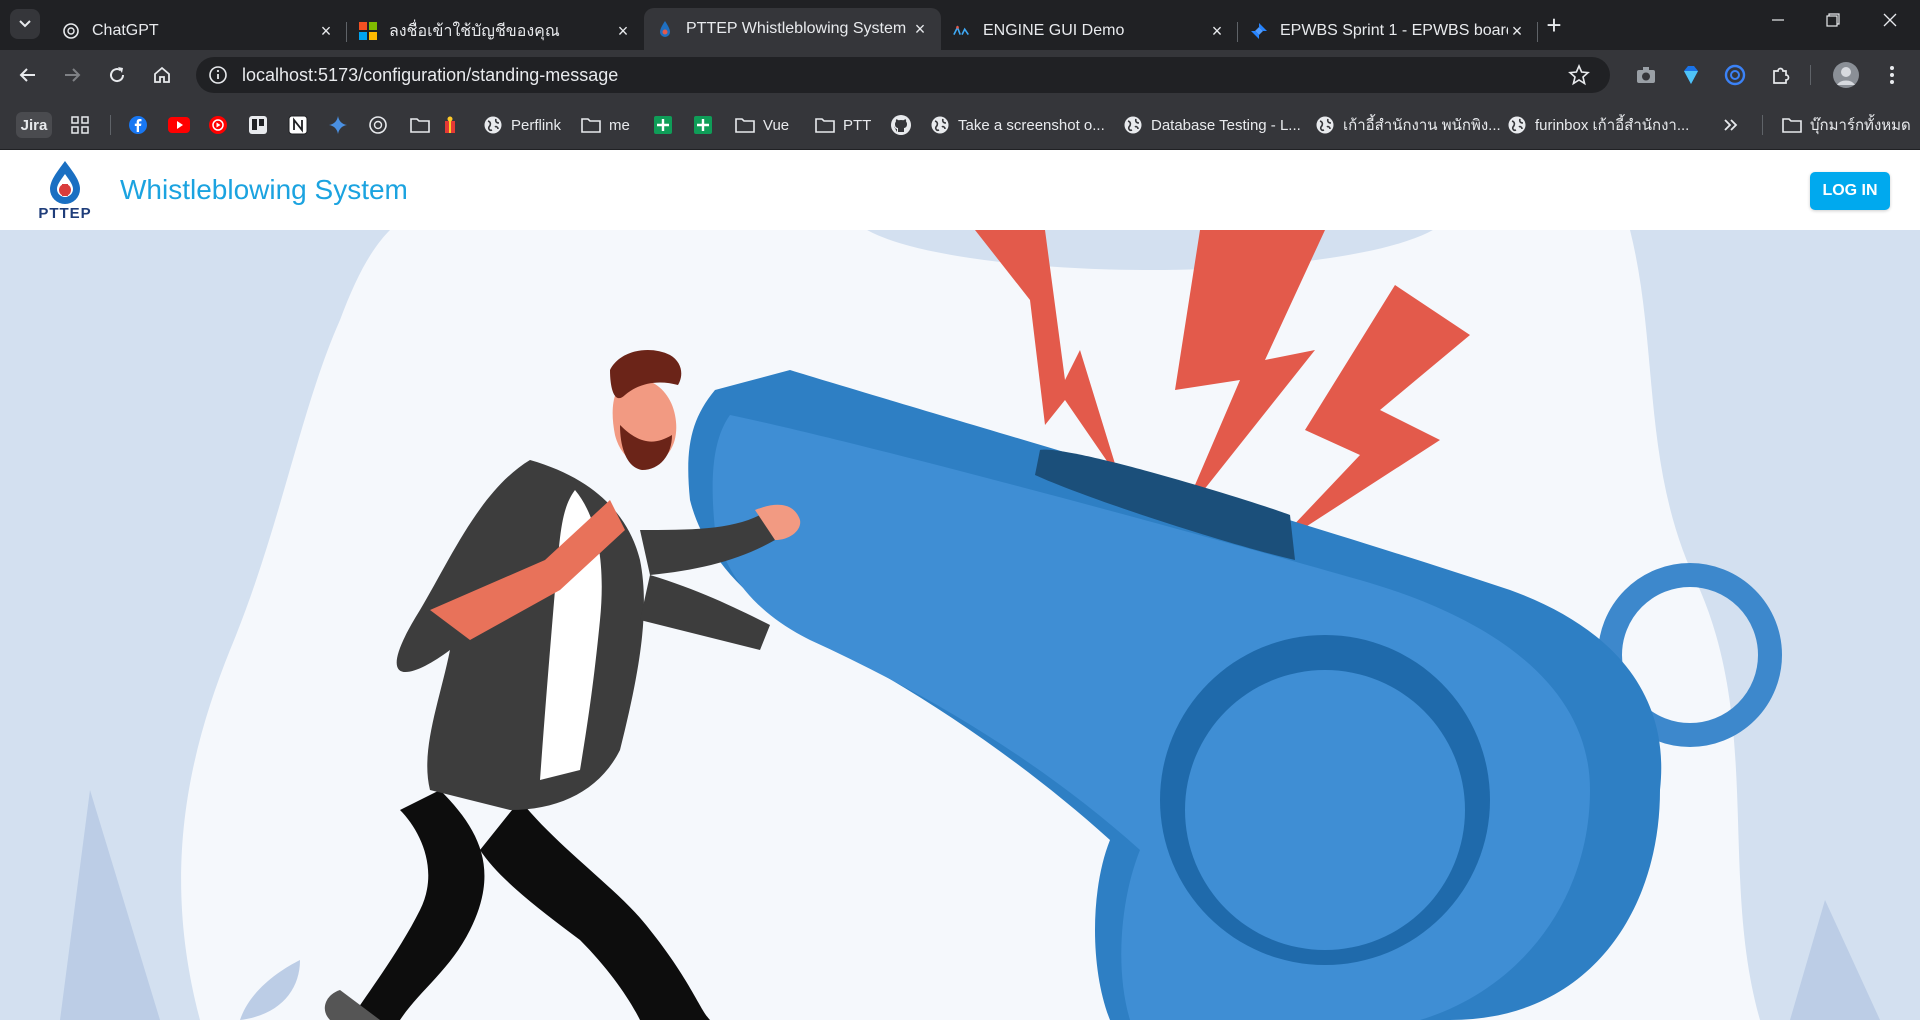 This screenshot has width=1920, height=1020. Describe the element at coordinates (1554, 25) in the screenshot. I see `new-tab-button: +` at that location.